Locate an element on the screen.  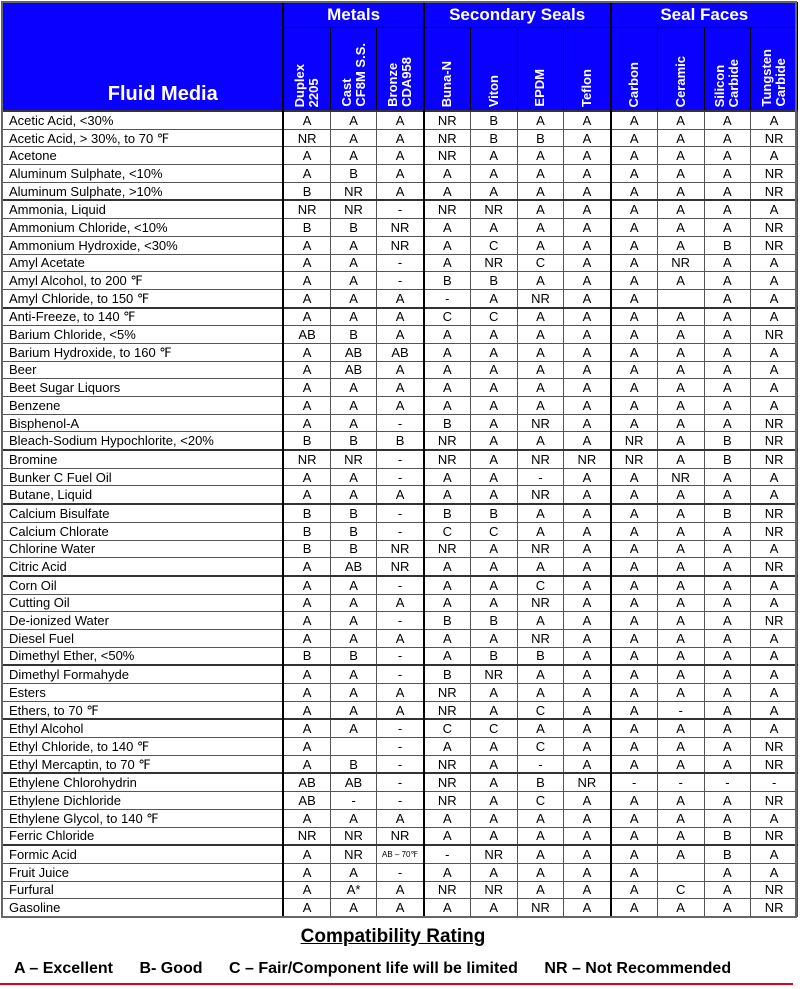
column-header-line: Carbide is located at coordinates (781, 82).